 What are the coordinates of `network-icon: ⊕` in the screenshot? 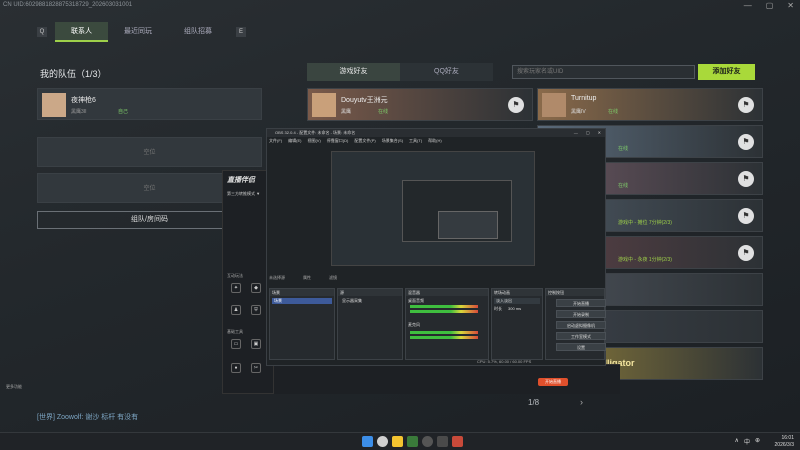 It's located at (757, 441).